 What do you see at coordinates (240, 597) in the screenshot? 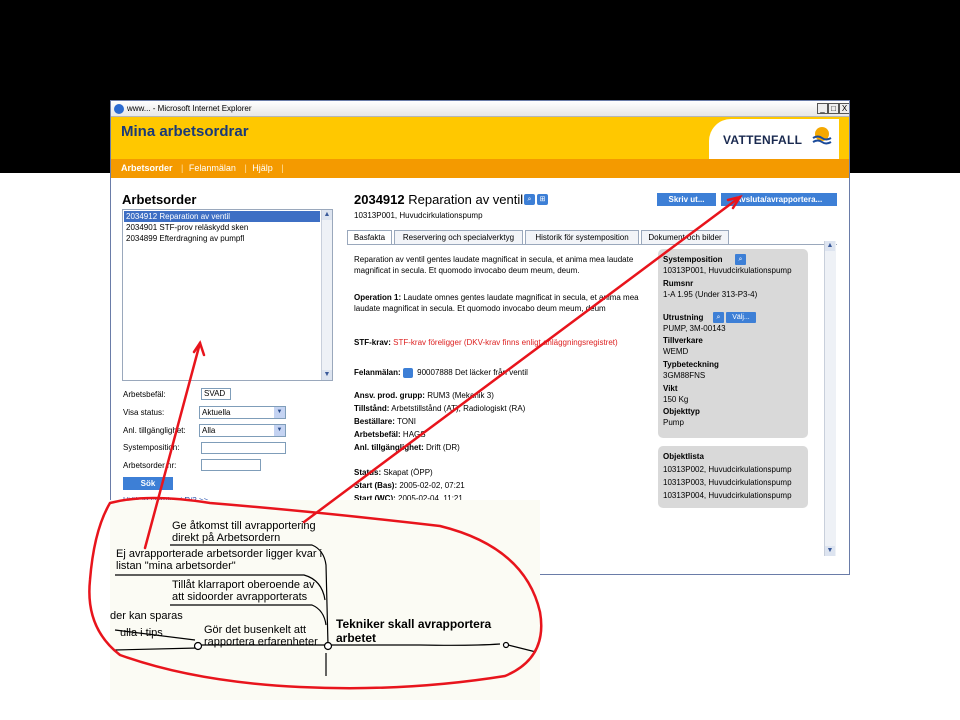
I see `mindmap-branch-text: att sidoorder avrapporterats` at bounding box center [240, 597].